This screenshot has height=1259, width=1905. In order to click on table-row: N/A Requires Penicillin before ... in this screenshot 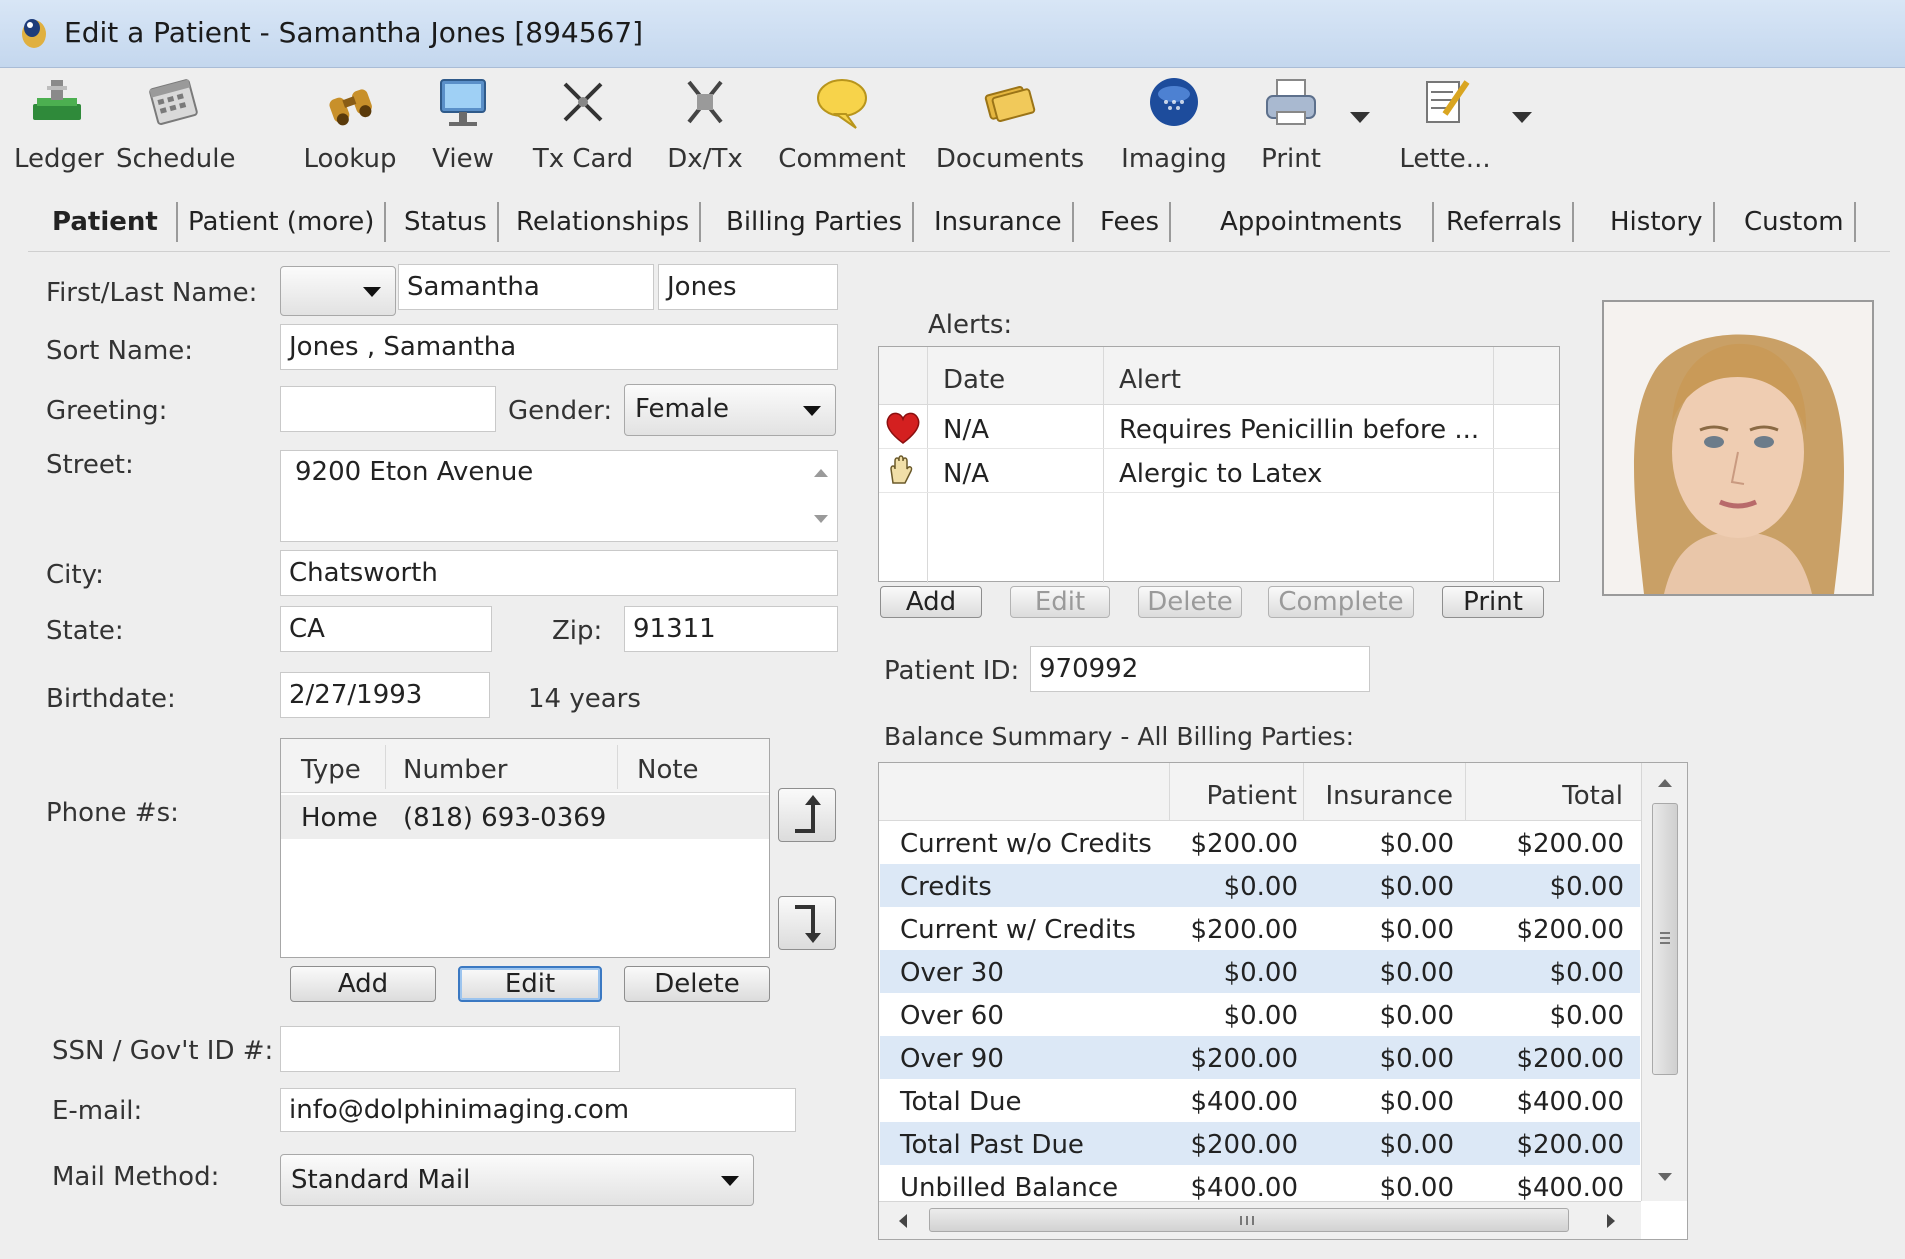, I will do `click(1219, 428)`.